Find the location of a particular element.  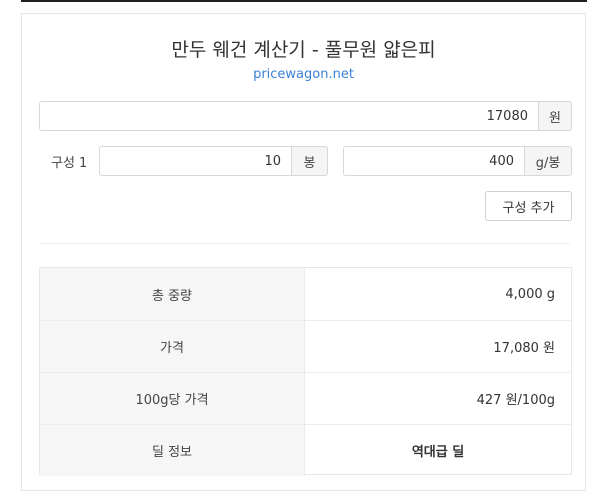

component-label: 구성 1 is located at coordinates (69, 163).